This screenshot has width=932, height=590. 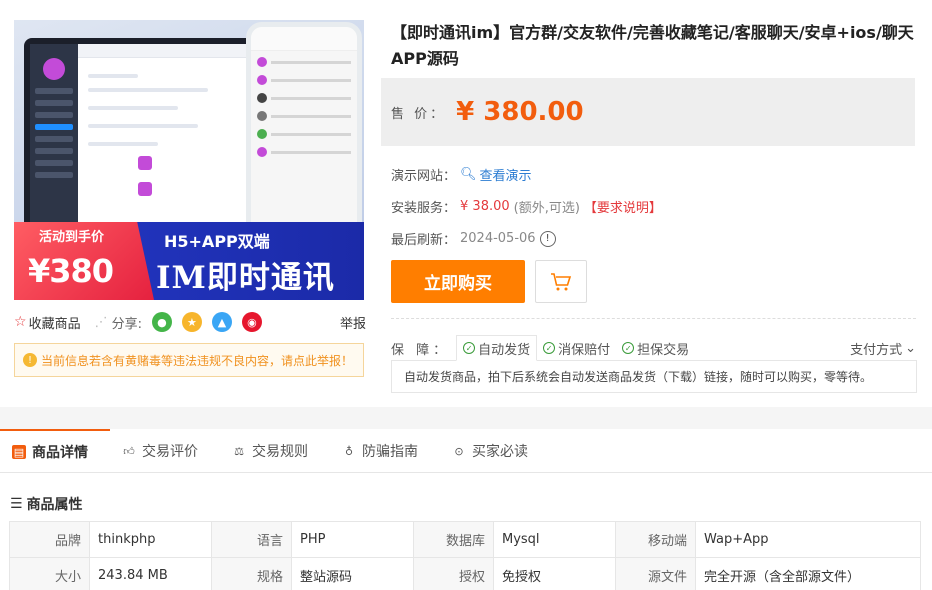 What do you see at coordinates (71, 271) in the screenshot?
I see `promo-price: ¥380` at bounding box center [71, 271].